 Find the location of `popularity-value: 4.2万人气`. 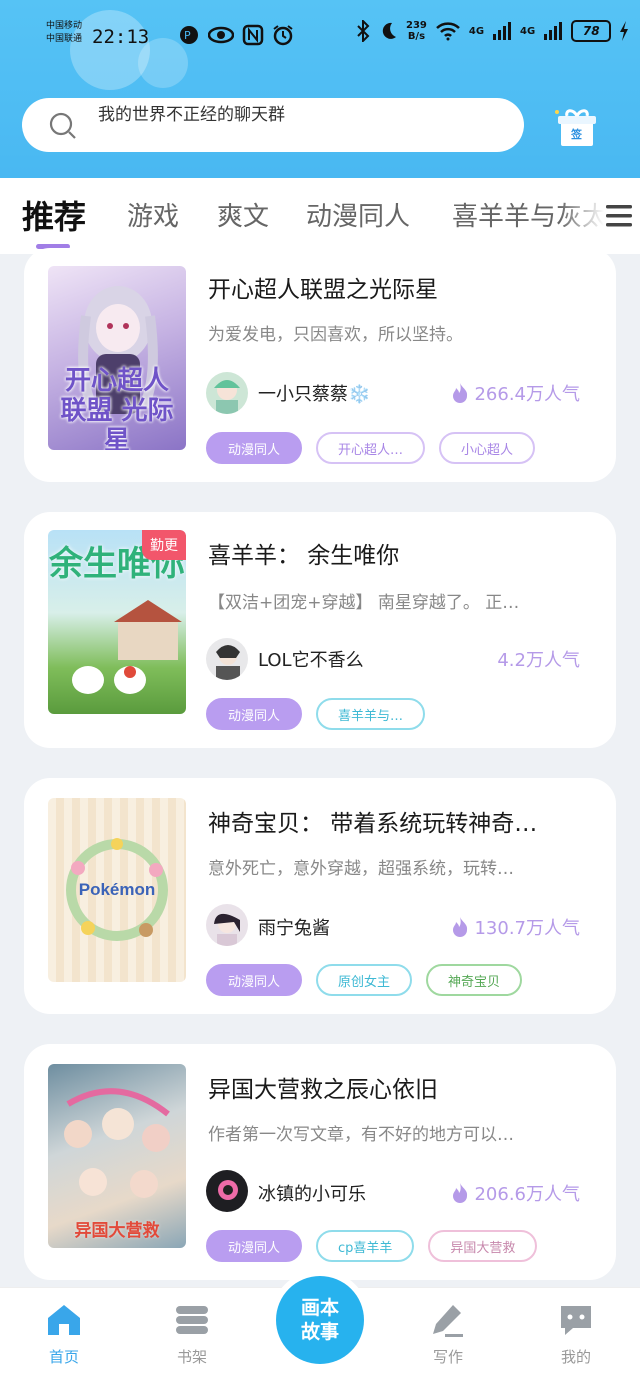

popularity-value: 4.2万人气 is located at coordinates (538, 660).